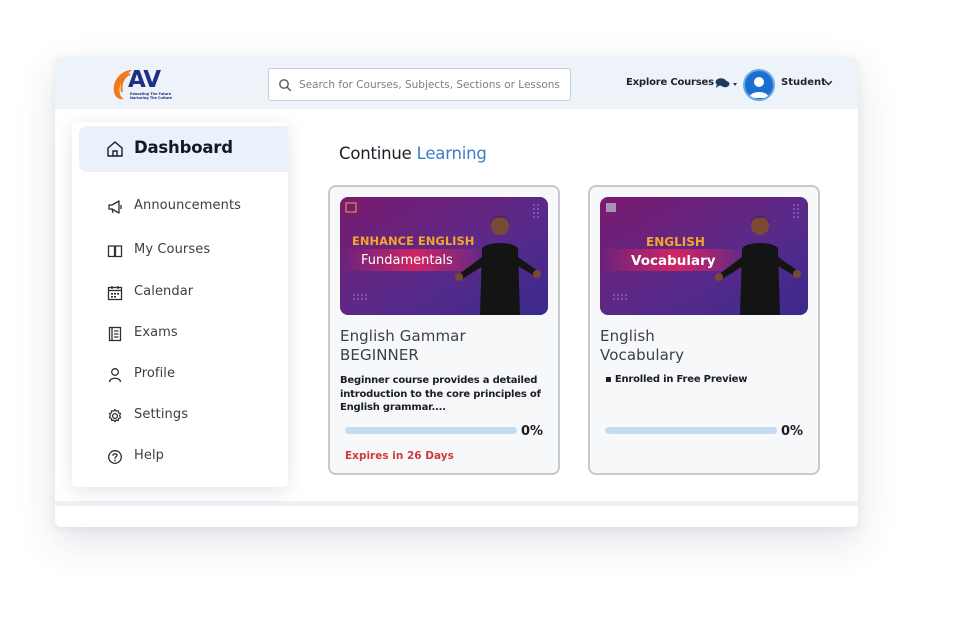 This screenshot has width=955, height=620. I want to click on avatar, so click(759, 85).